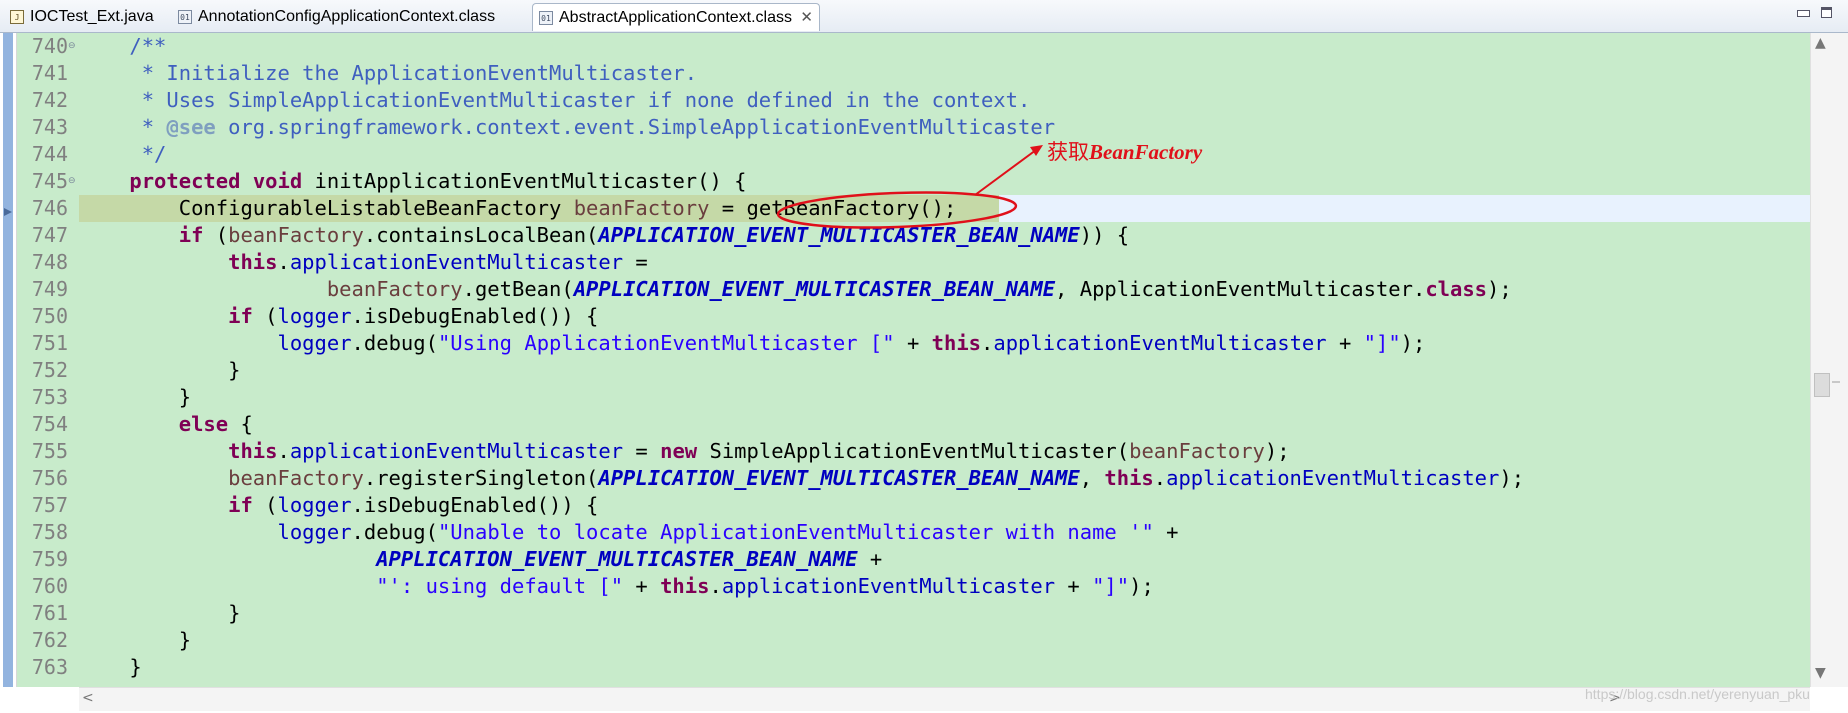 The width and height of the screenshot is (1848, 713). I want to click on annotation-overlay, so click(909, 187).